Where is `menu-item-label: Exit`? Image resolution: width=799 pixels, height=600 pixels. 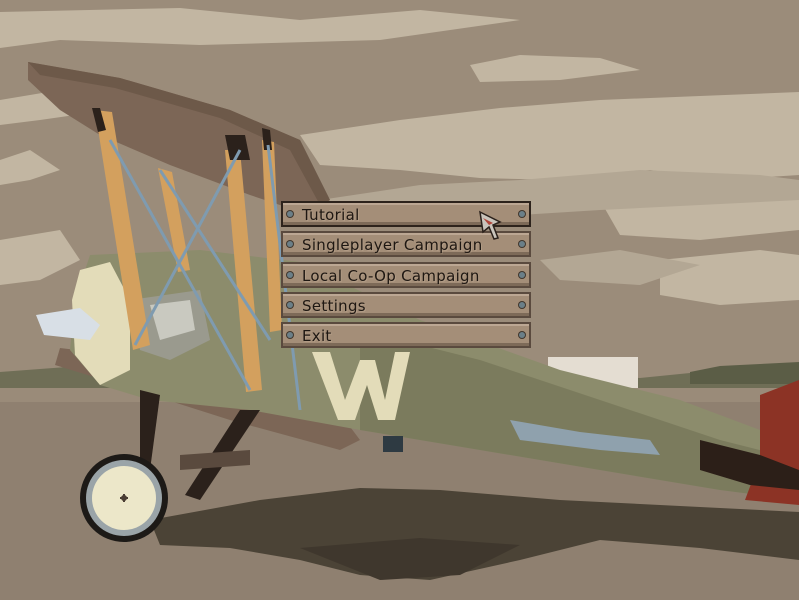
menu-item-label: Exit is located at coordinates (317, 336).